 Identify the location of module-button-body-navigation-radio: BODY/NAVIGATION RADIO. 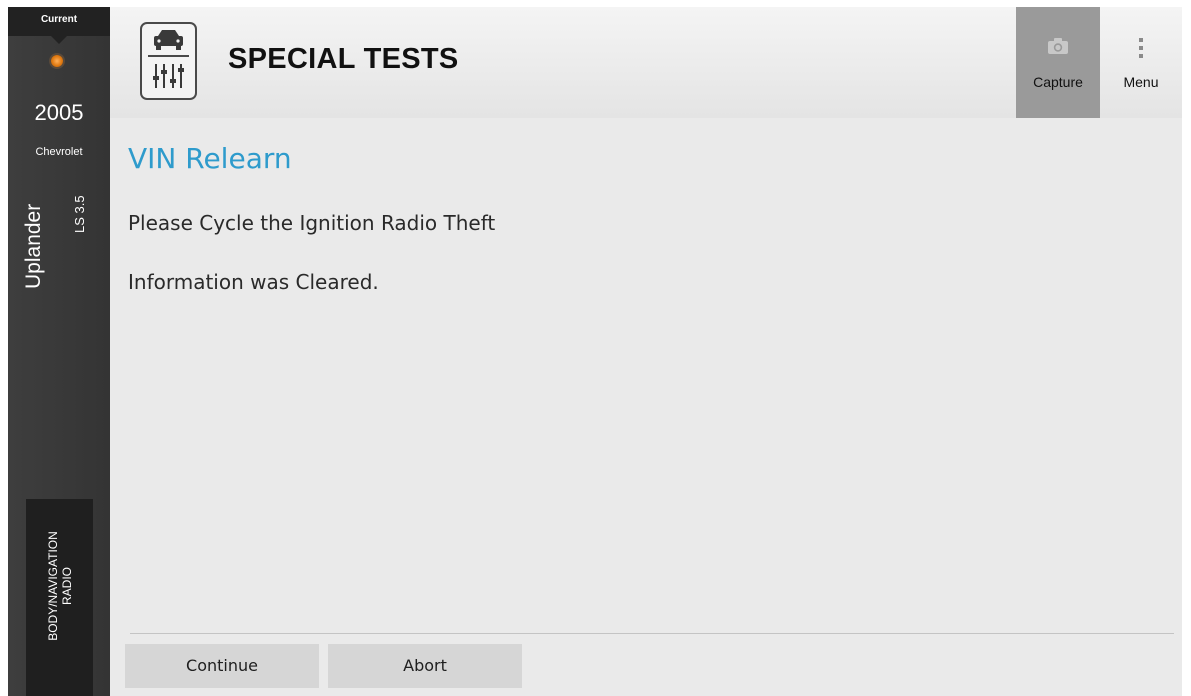
(59, 597).